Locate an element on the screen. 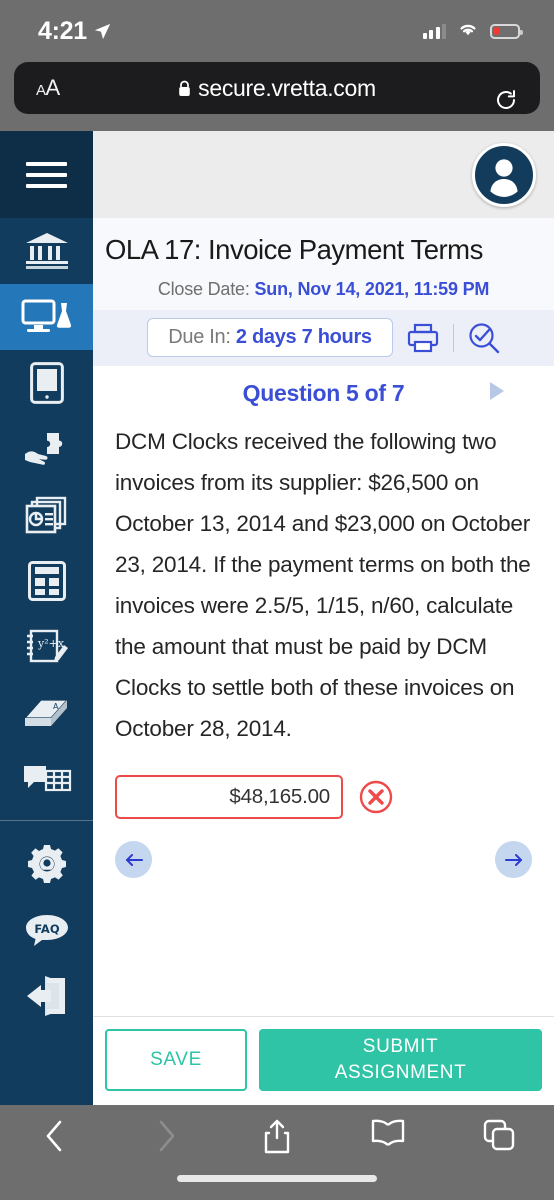 This screenshot has width=554, height=1200. svg-text: A is located at coordinates (56, 706).